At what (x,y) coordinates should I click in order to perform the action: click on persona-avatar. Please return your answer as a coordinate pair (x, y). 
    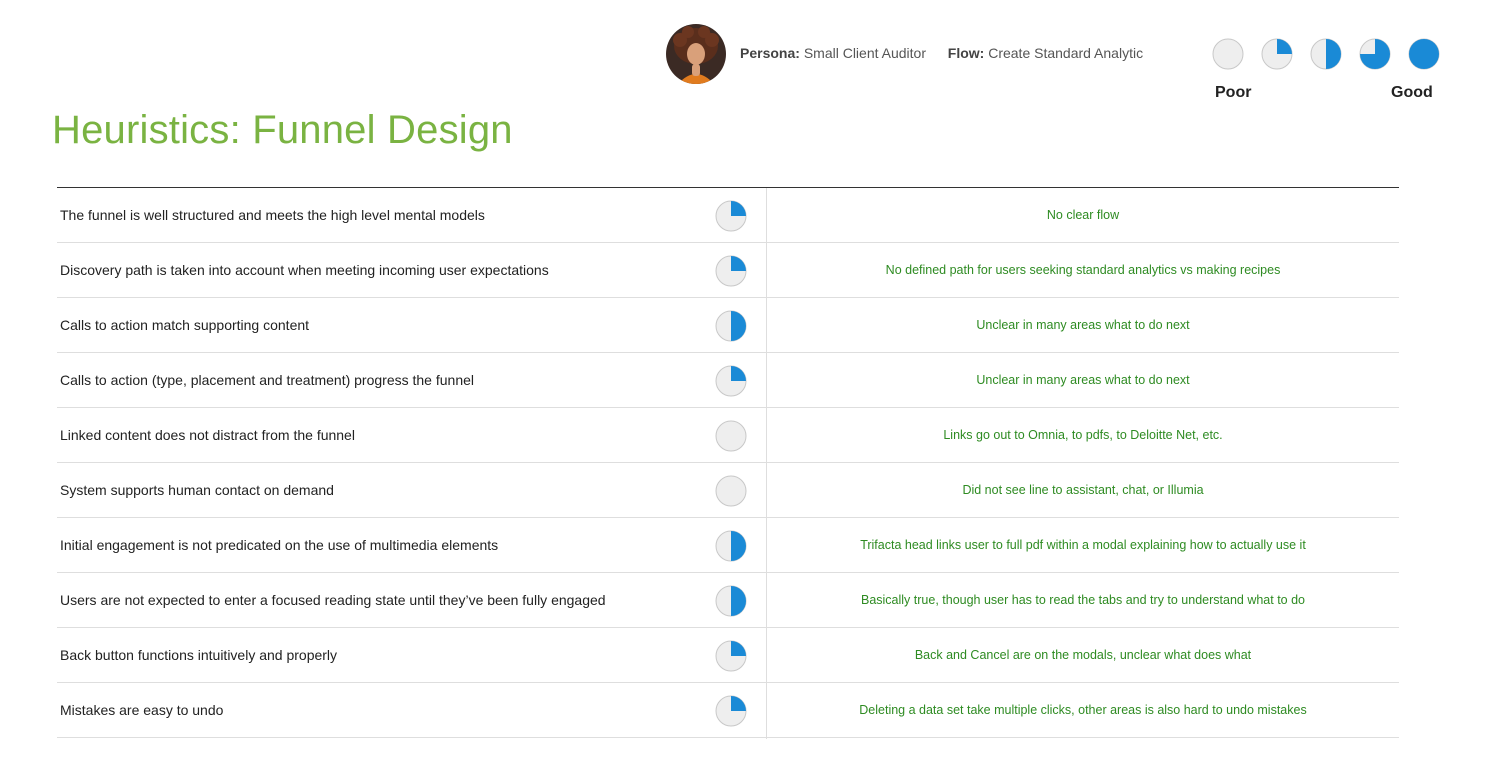
    Looking at the image, I should click on (696, 54).